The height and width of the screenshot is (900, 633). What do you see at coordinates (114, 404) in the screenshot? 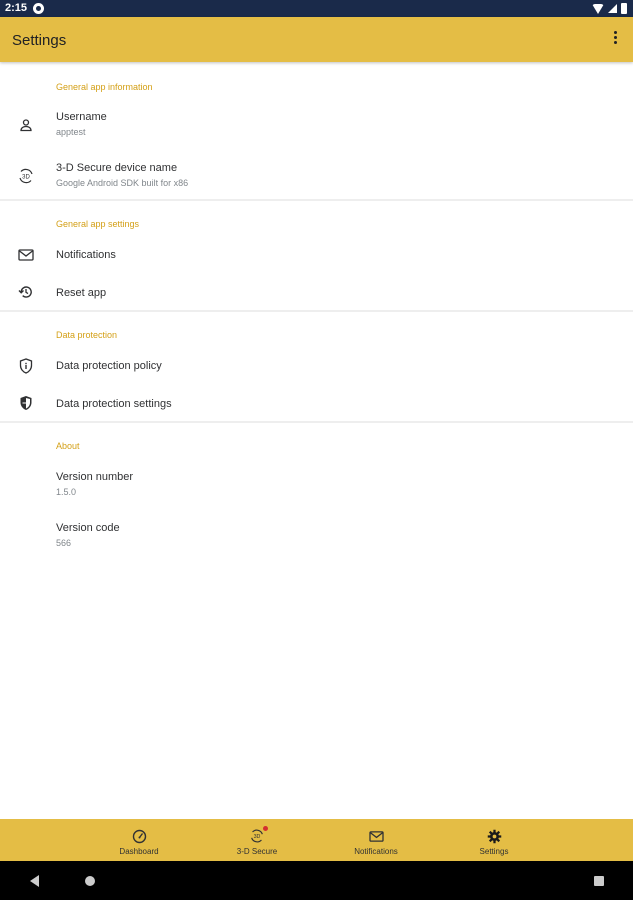
I see `settings-item-title: Data protection settings` at bounding box center [114, 404].